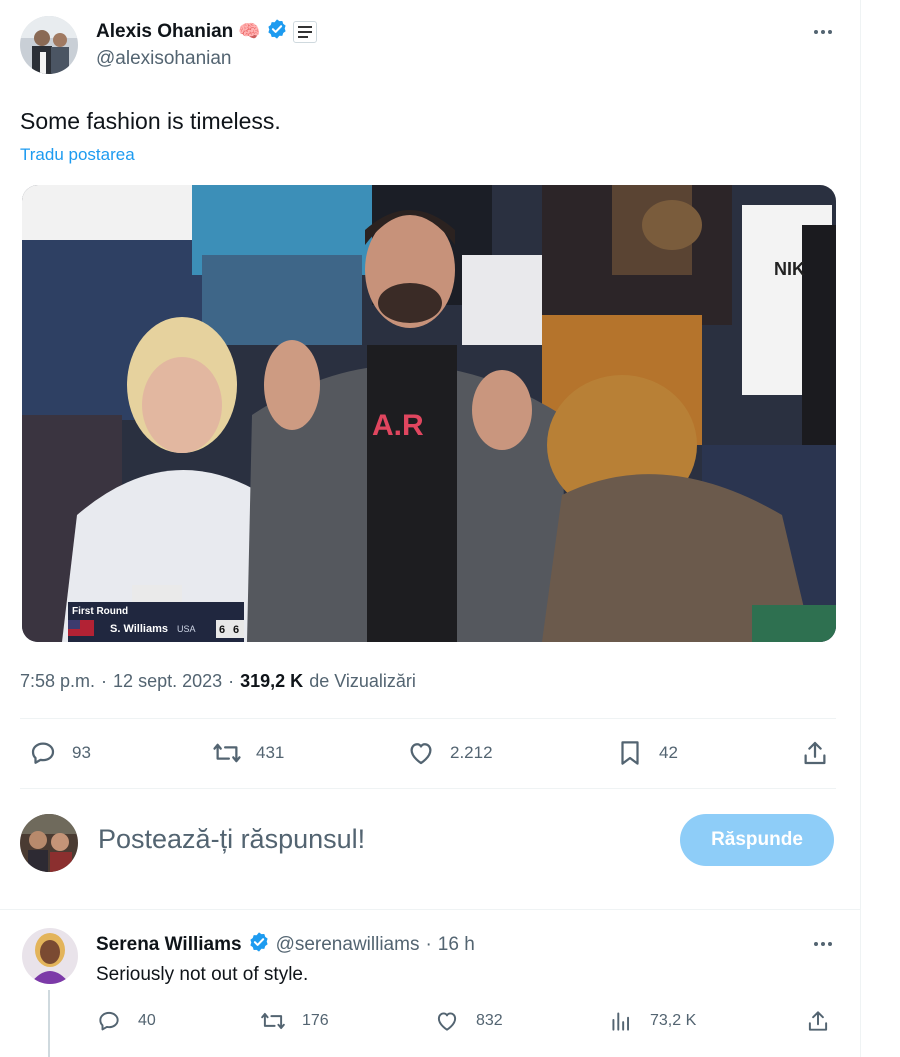 The height and width of the screenshot is (1057, 900). I want to click on reply-more-options-icon, so click(823, 944).